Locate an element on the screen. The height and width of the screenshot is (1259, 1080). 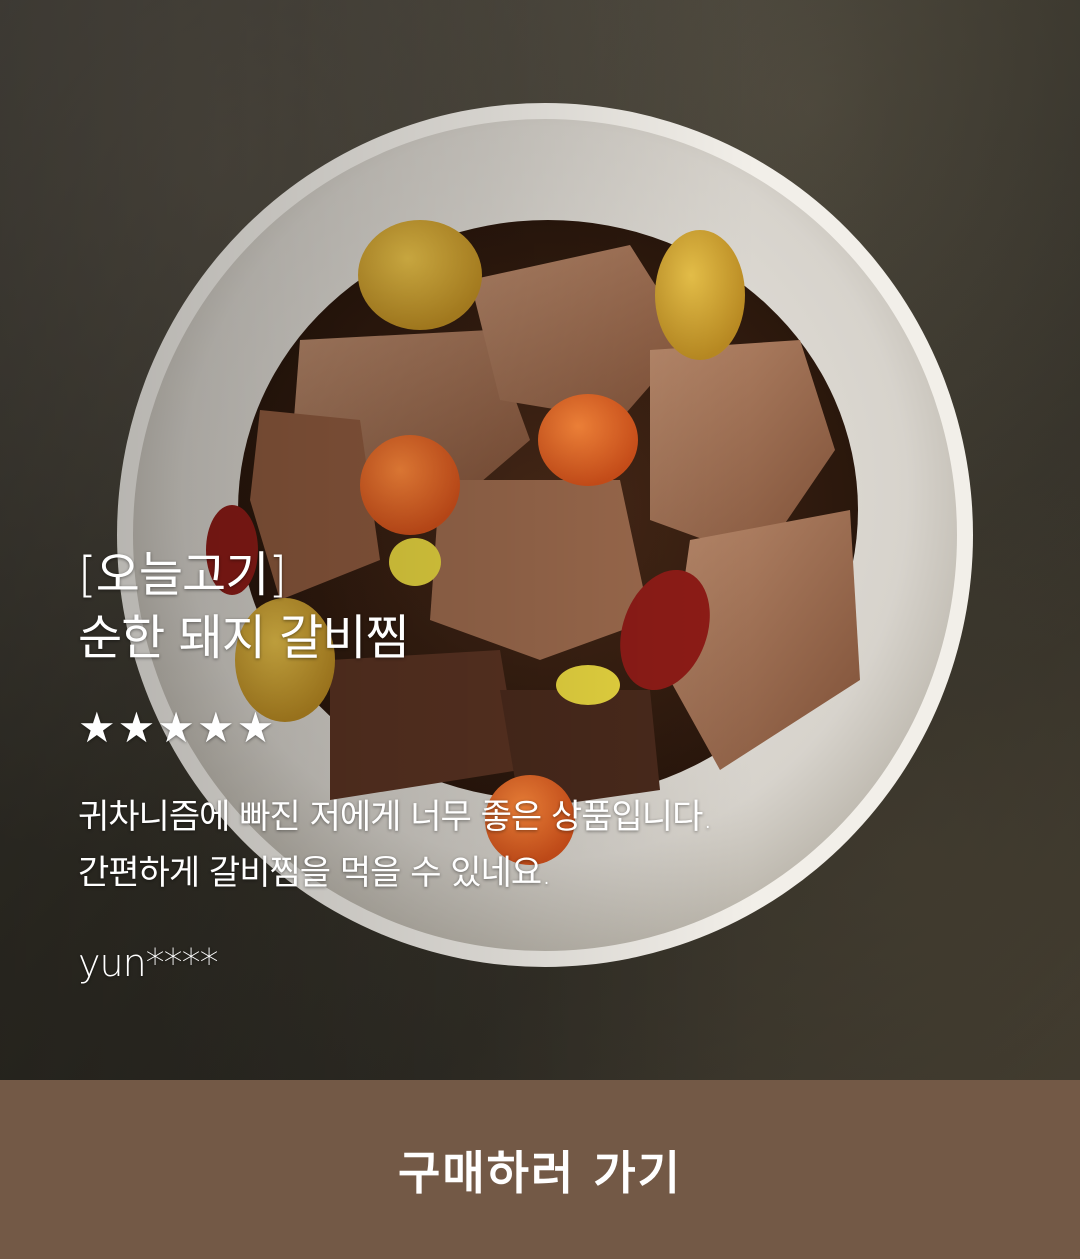
rating-stars: ★★★★★ is located at coordinates (177, 727).